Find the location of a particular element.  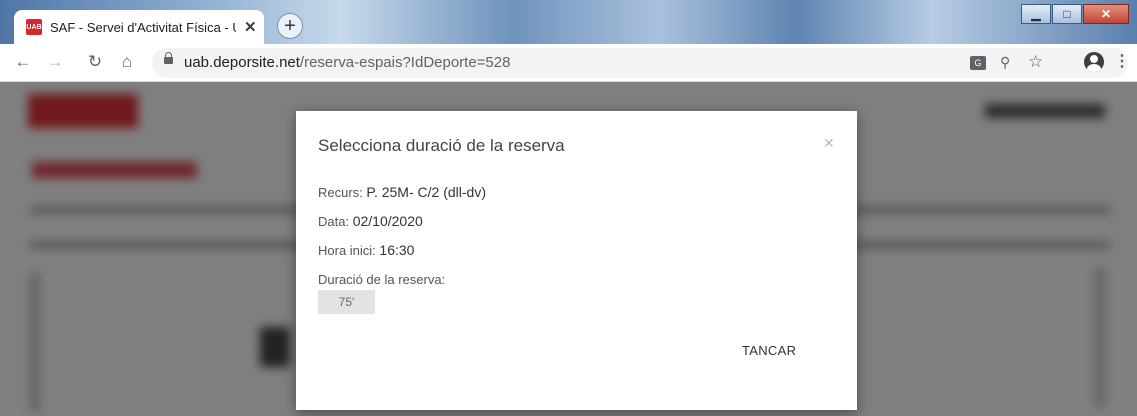

start-time-value: 16:30 is located at coordinates (397, 250).